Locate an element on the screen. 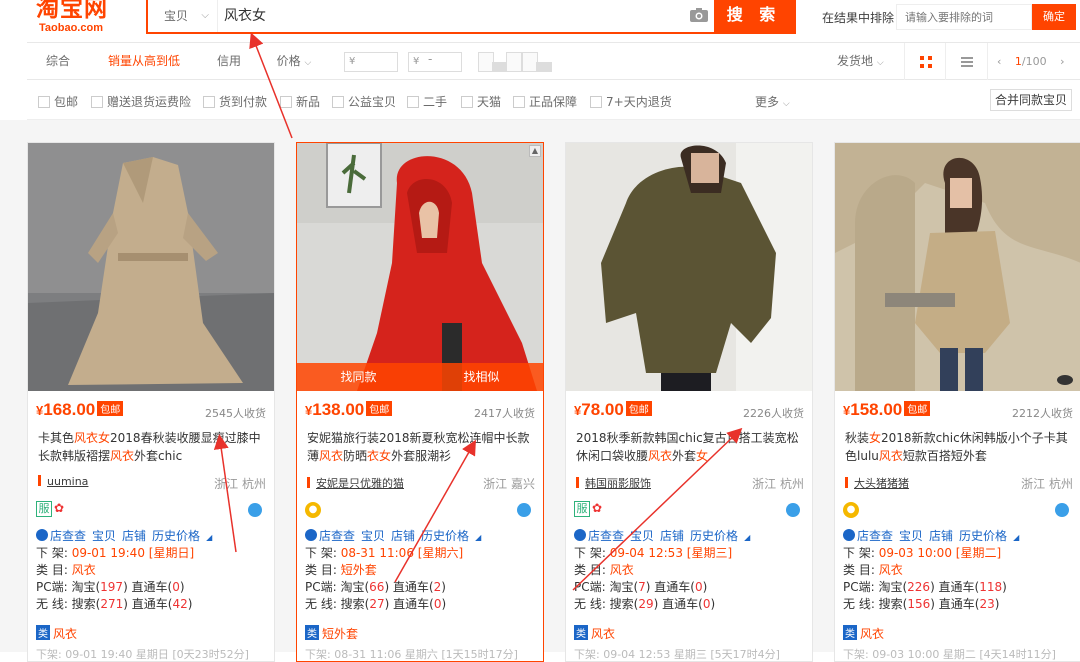 This screenshot has width=1080, height=662. tab-comprehensive: 综合 is located at coordinates (58, 61).